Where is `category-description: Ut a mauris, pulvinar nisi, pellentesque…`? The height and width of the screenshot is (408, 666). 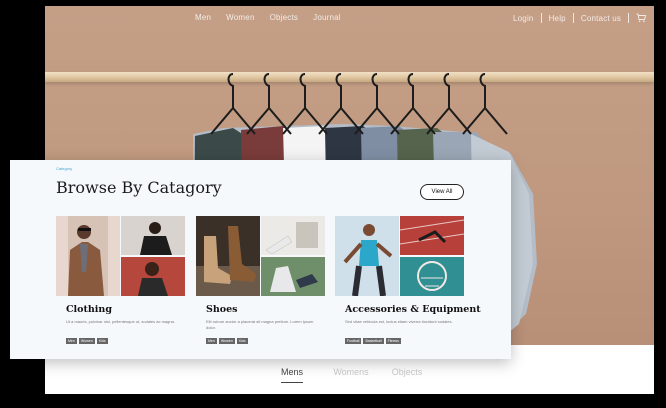 category-description: Ut a mauris, pulvinar nisi, pellentesque… is located at coordinates (120, 321).